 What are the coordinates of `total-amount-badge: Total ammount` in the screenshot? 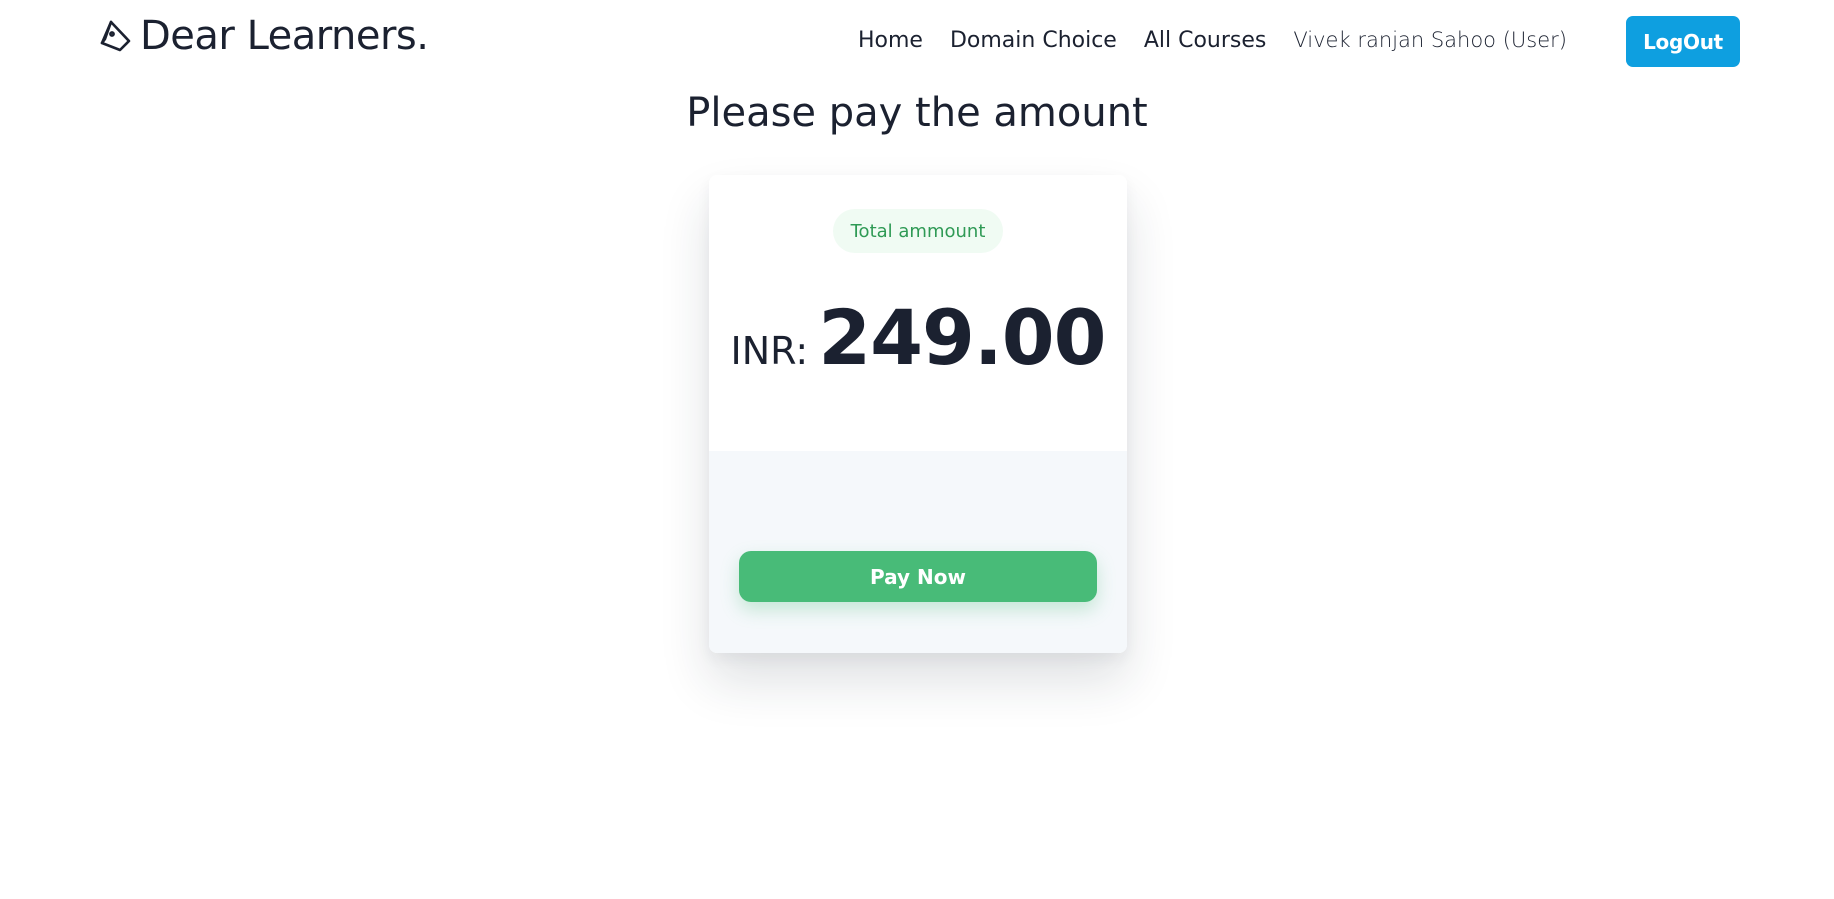 It's located at (918, 231).